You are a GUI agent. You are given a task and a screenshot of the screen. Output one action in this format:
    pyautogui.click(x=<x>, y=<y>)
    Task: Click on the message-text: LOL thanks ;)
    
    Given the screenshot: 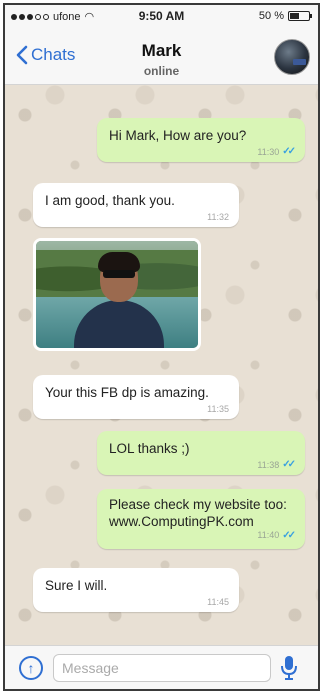 What is the action you would take?
    pyautogui.click(x=149, y=448)
    